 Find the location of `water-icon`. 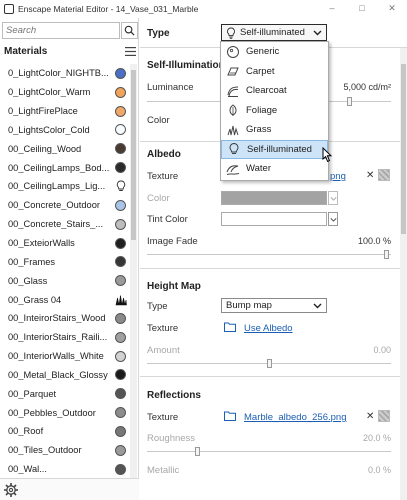

water-icon is located at coordinates (233, 169).